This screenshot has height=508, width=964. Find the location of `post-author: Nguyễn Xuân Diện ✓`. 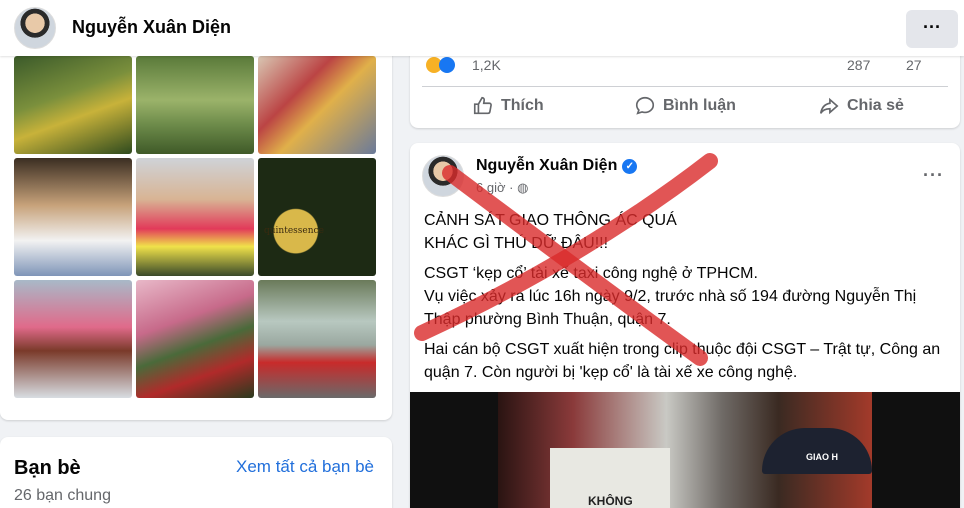

post-author: Nguyễn Xuân Diện ✓ is located at coordinates (557, 166).